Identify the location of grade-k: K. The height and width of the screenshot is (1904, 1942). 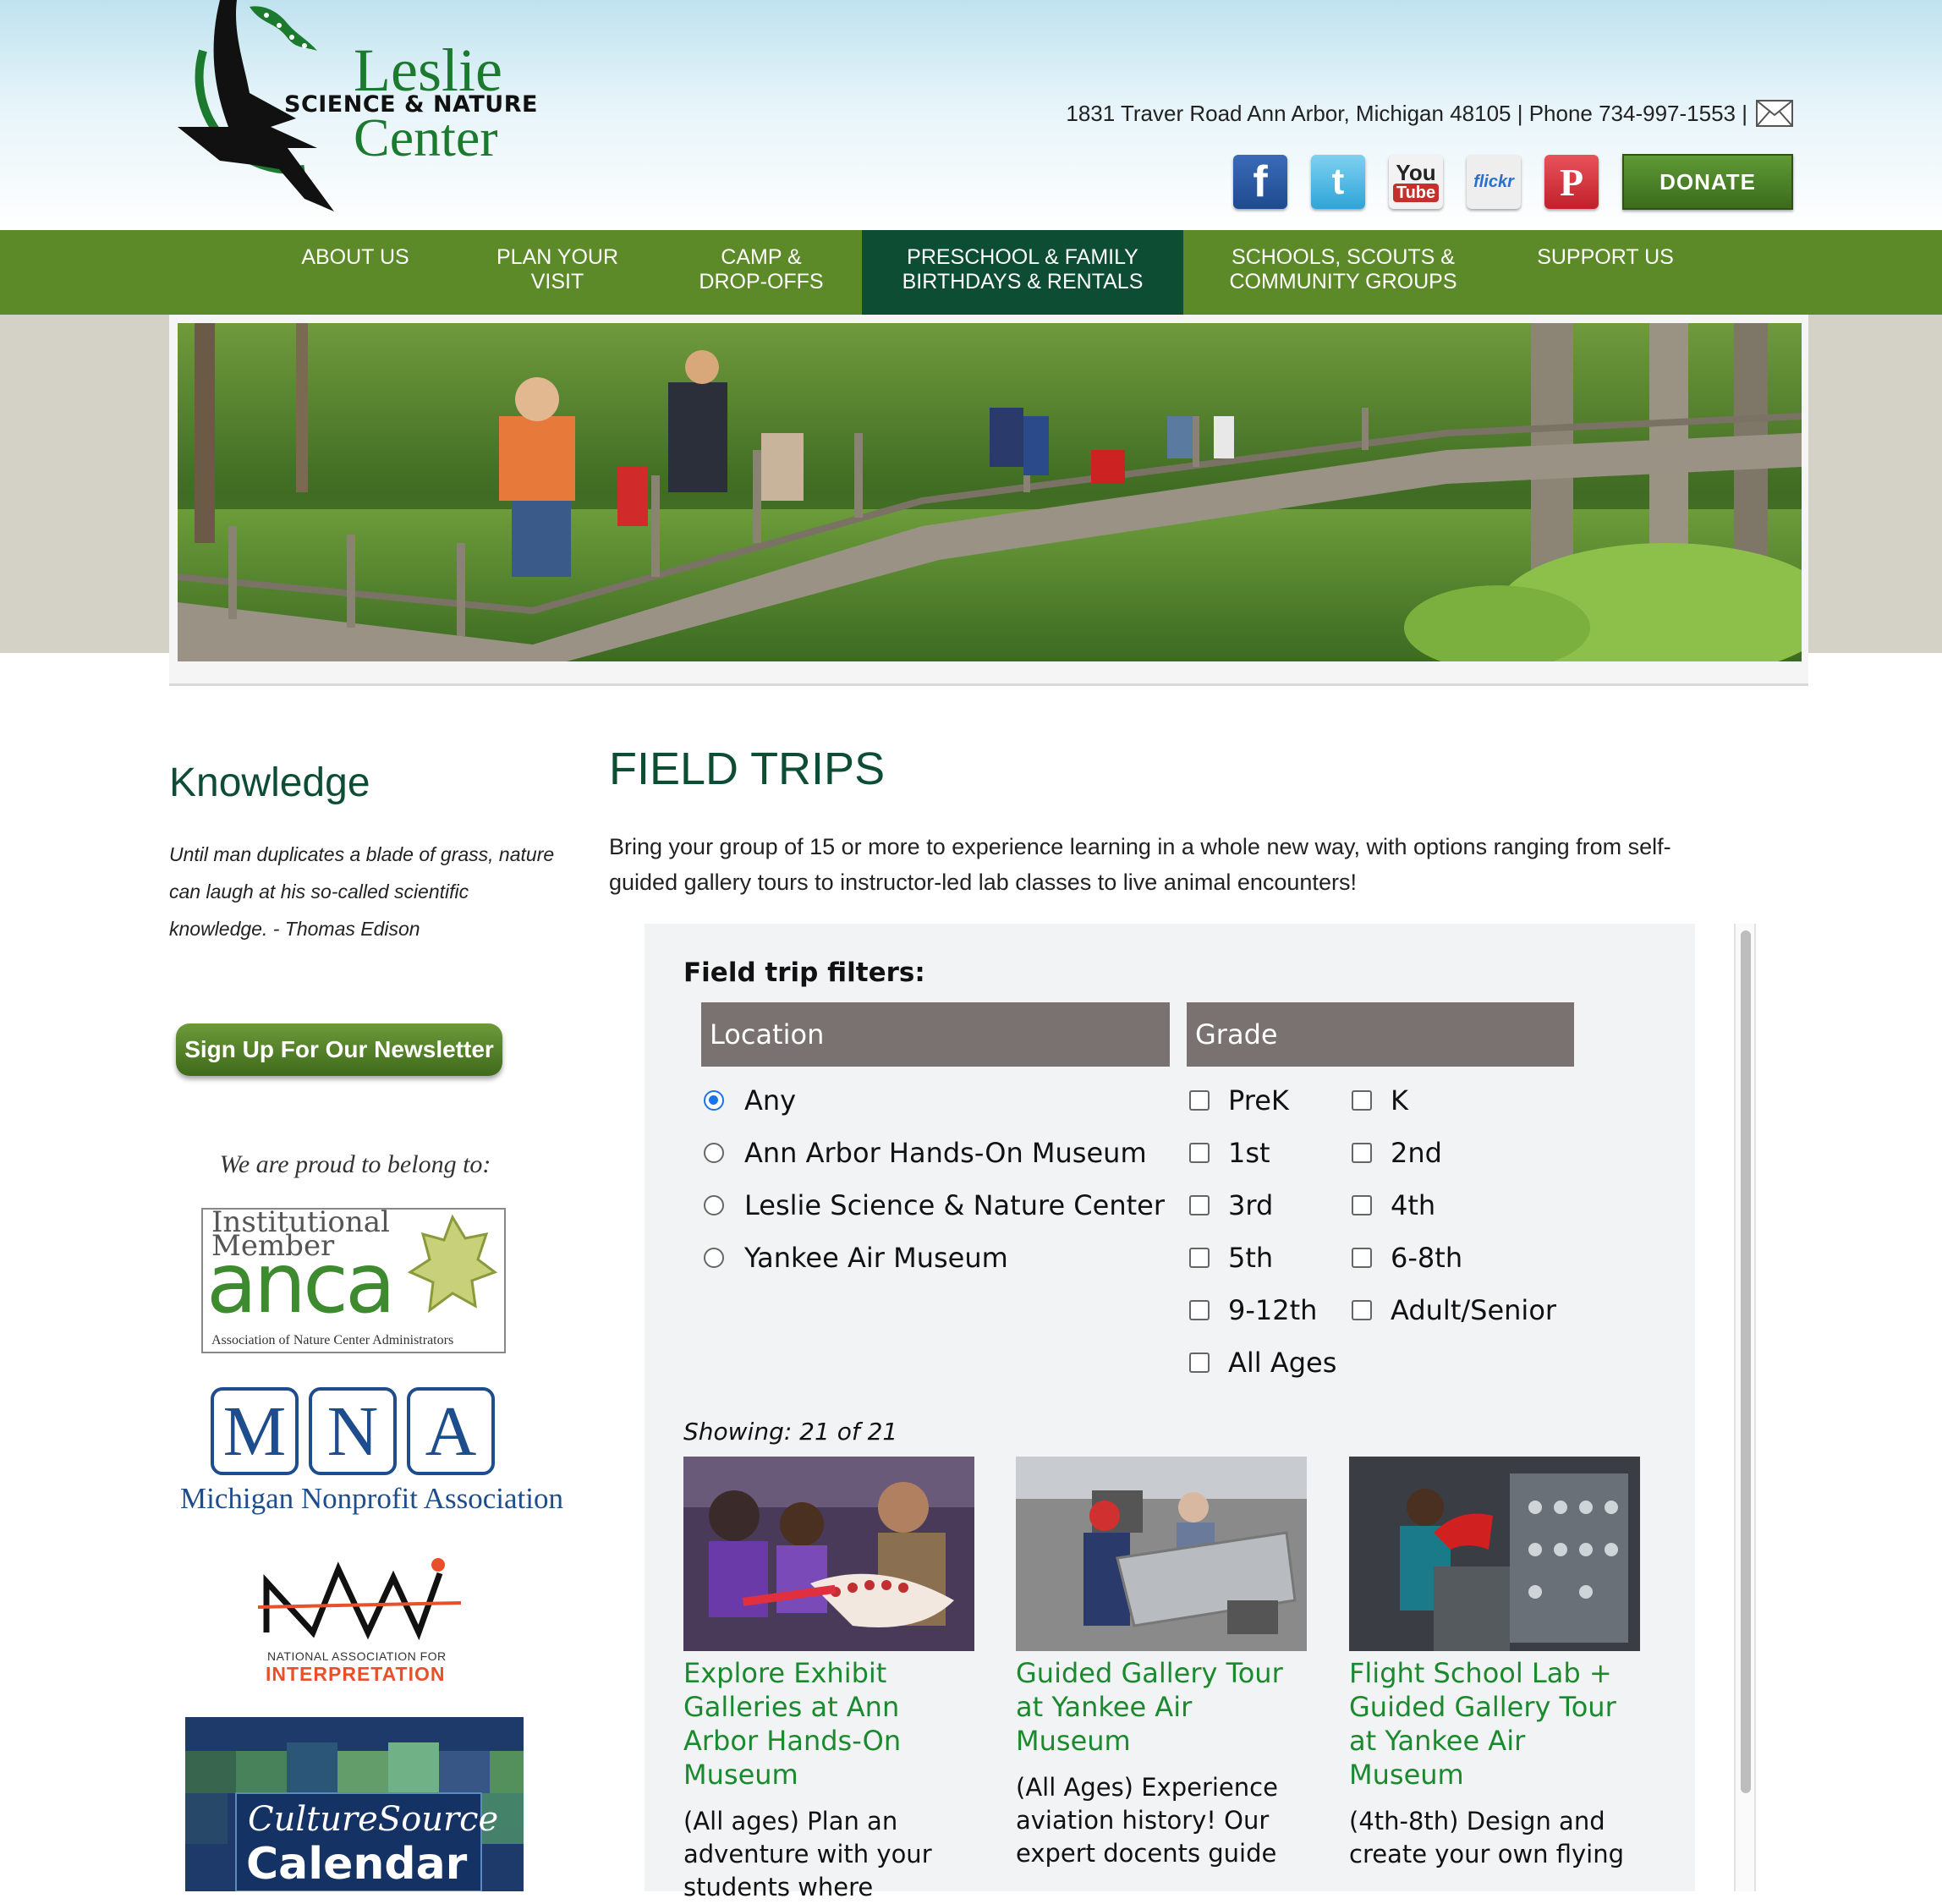
(1380, 1100).